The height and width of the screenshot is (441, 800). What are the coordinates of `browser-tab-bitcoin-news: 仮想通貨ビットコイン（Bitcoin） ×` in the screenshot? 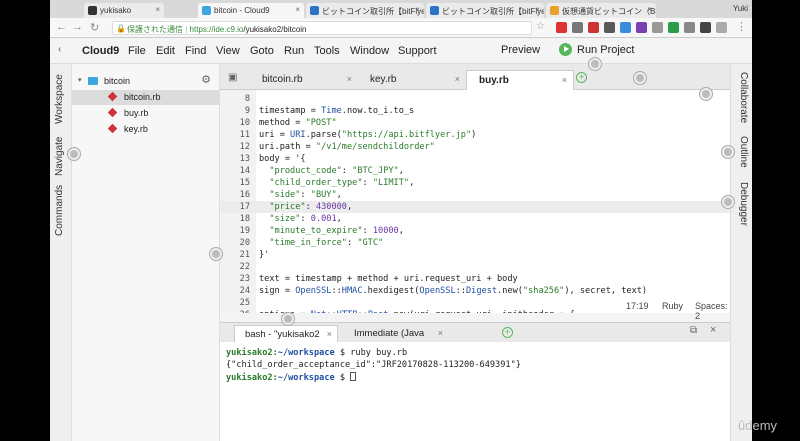 It's located at (601, 10).